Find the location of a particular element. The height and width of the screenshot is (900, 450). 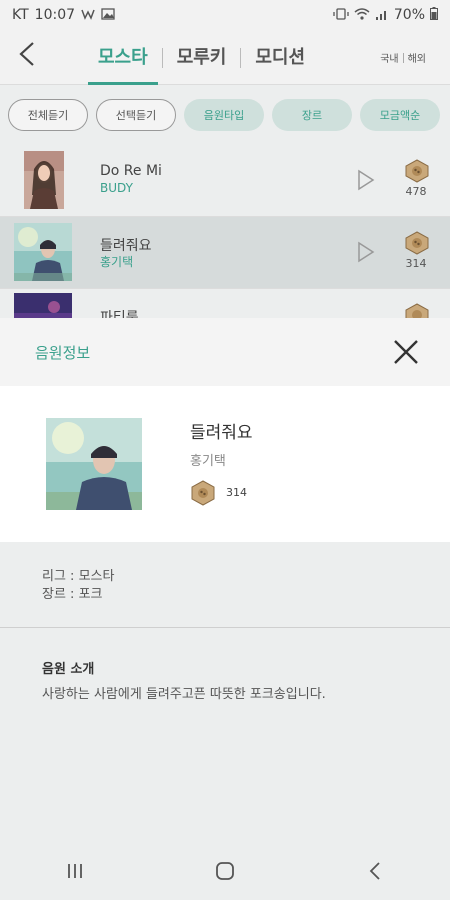

tab-mostar: 모스타 is located at coordinates (123, 57).